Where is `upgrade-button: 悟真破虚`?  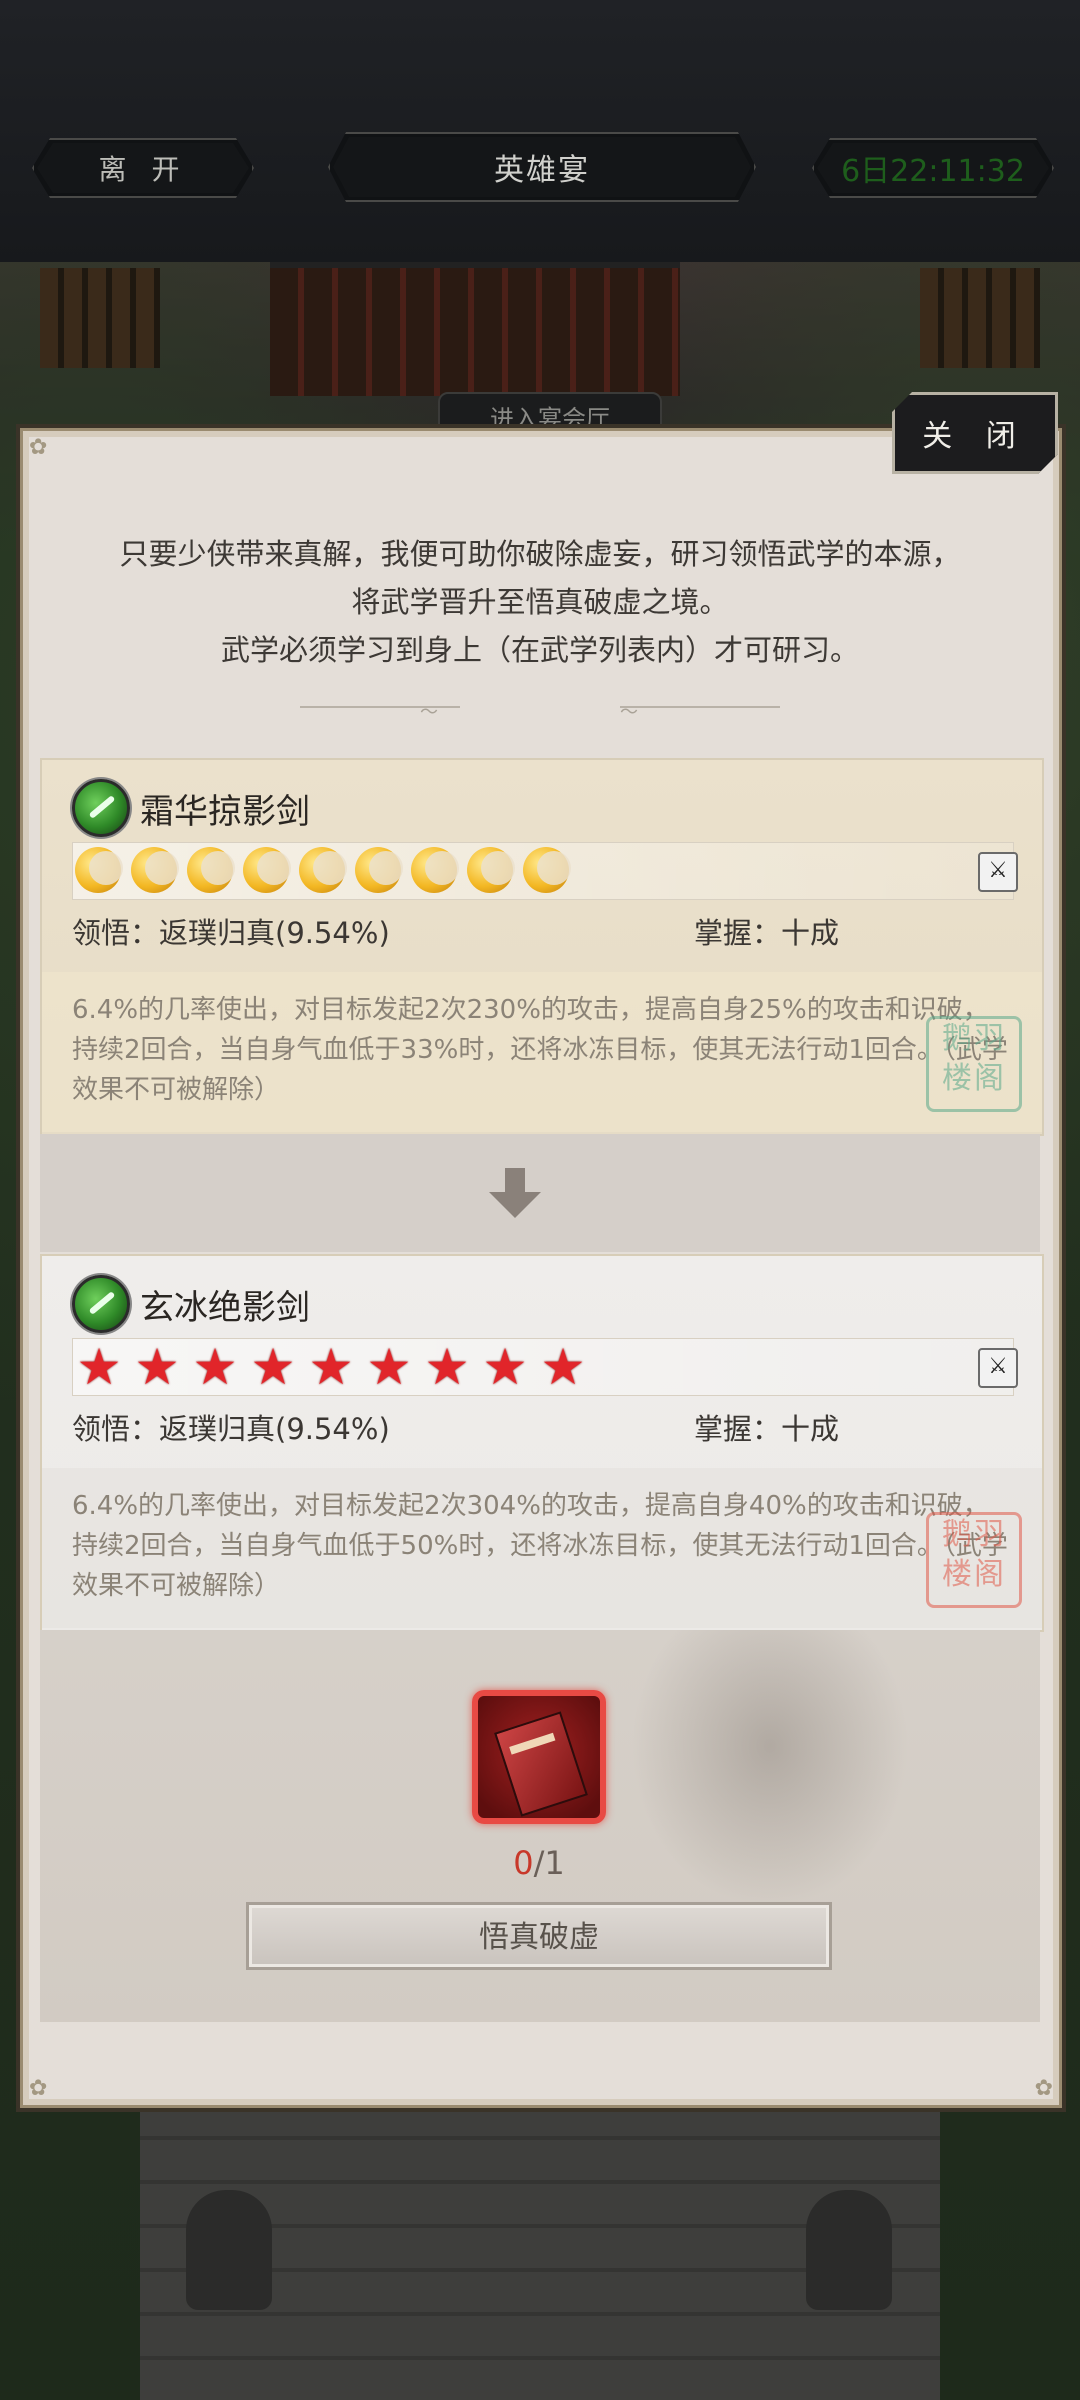
upgrade-button: 悟真破虚 is located at coordinates (539, 1936).